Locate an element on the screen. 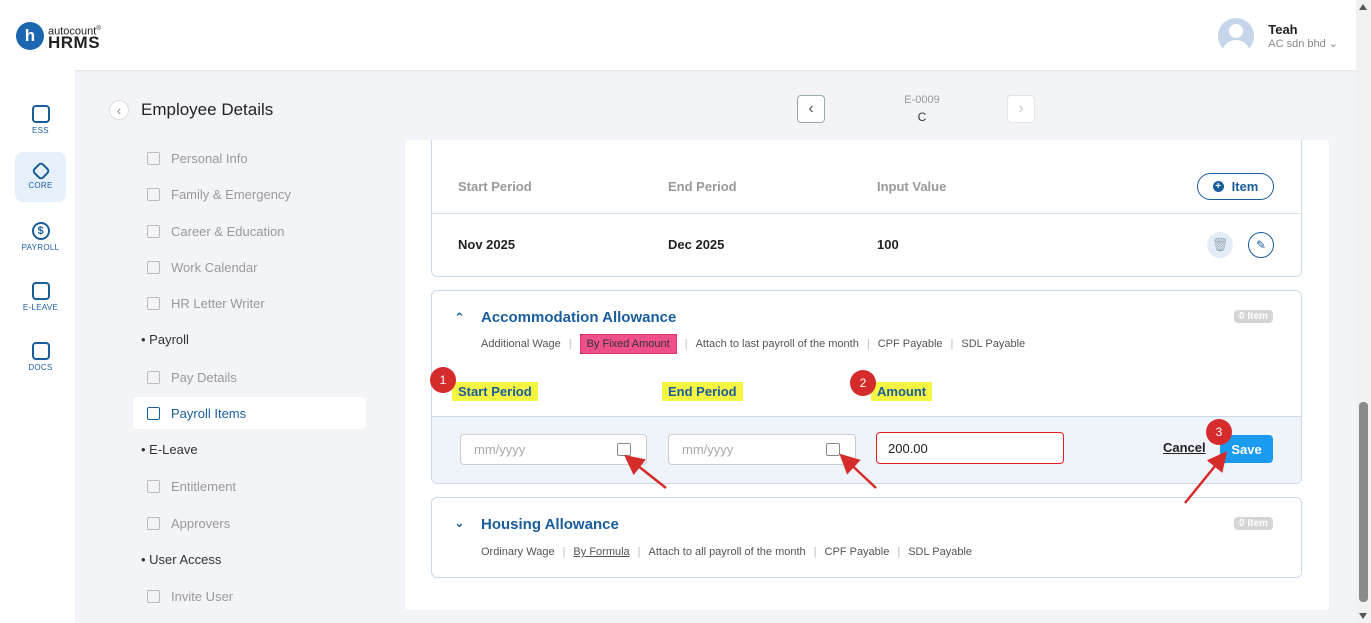 This screenshot has height=623, width=1371. label-amount: Amount is located at coordinates (902, 391).